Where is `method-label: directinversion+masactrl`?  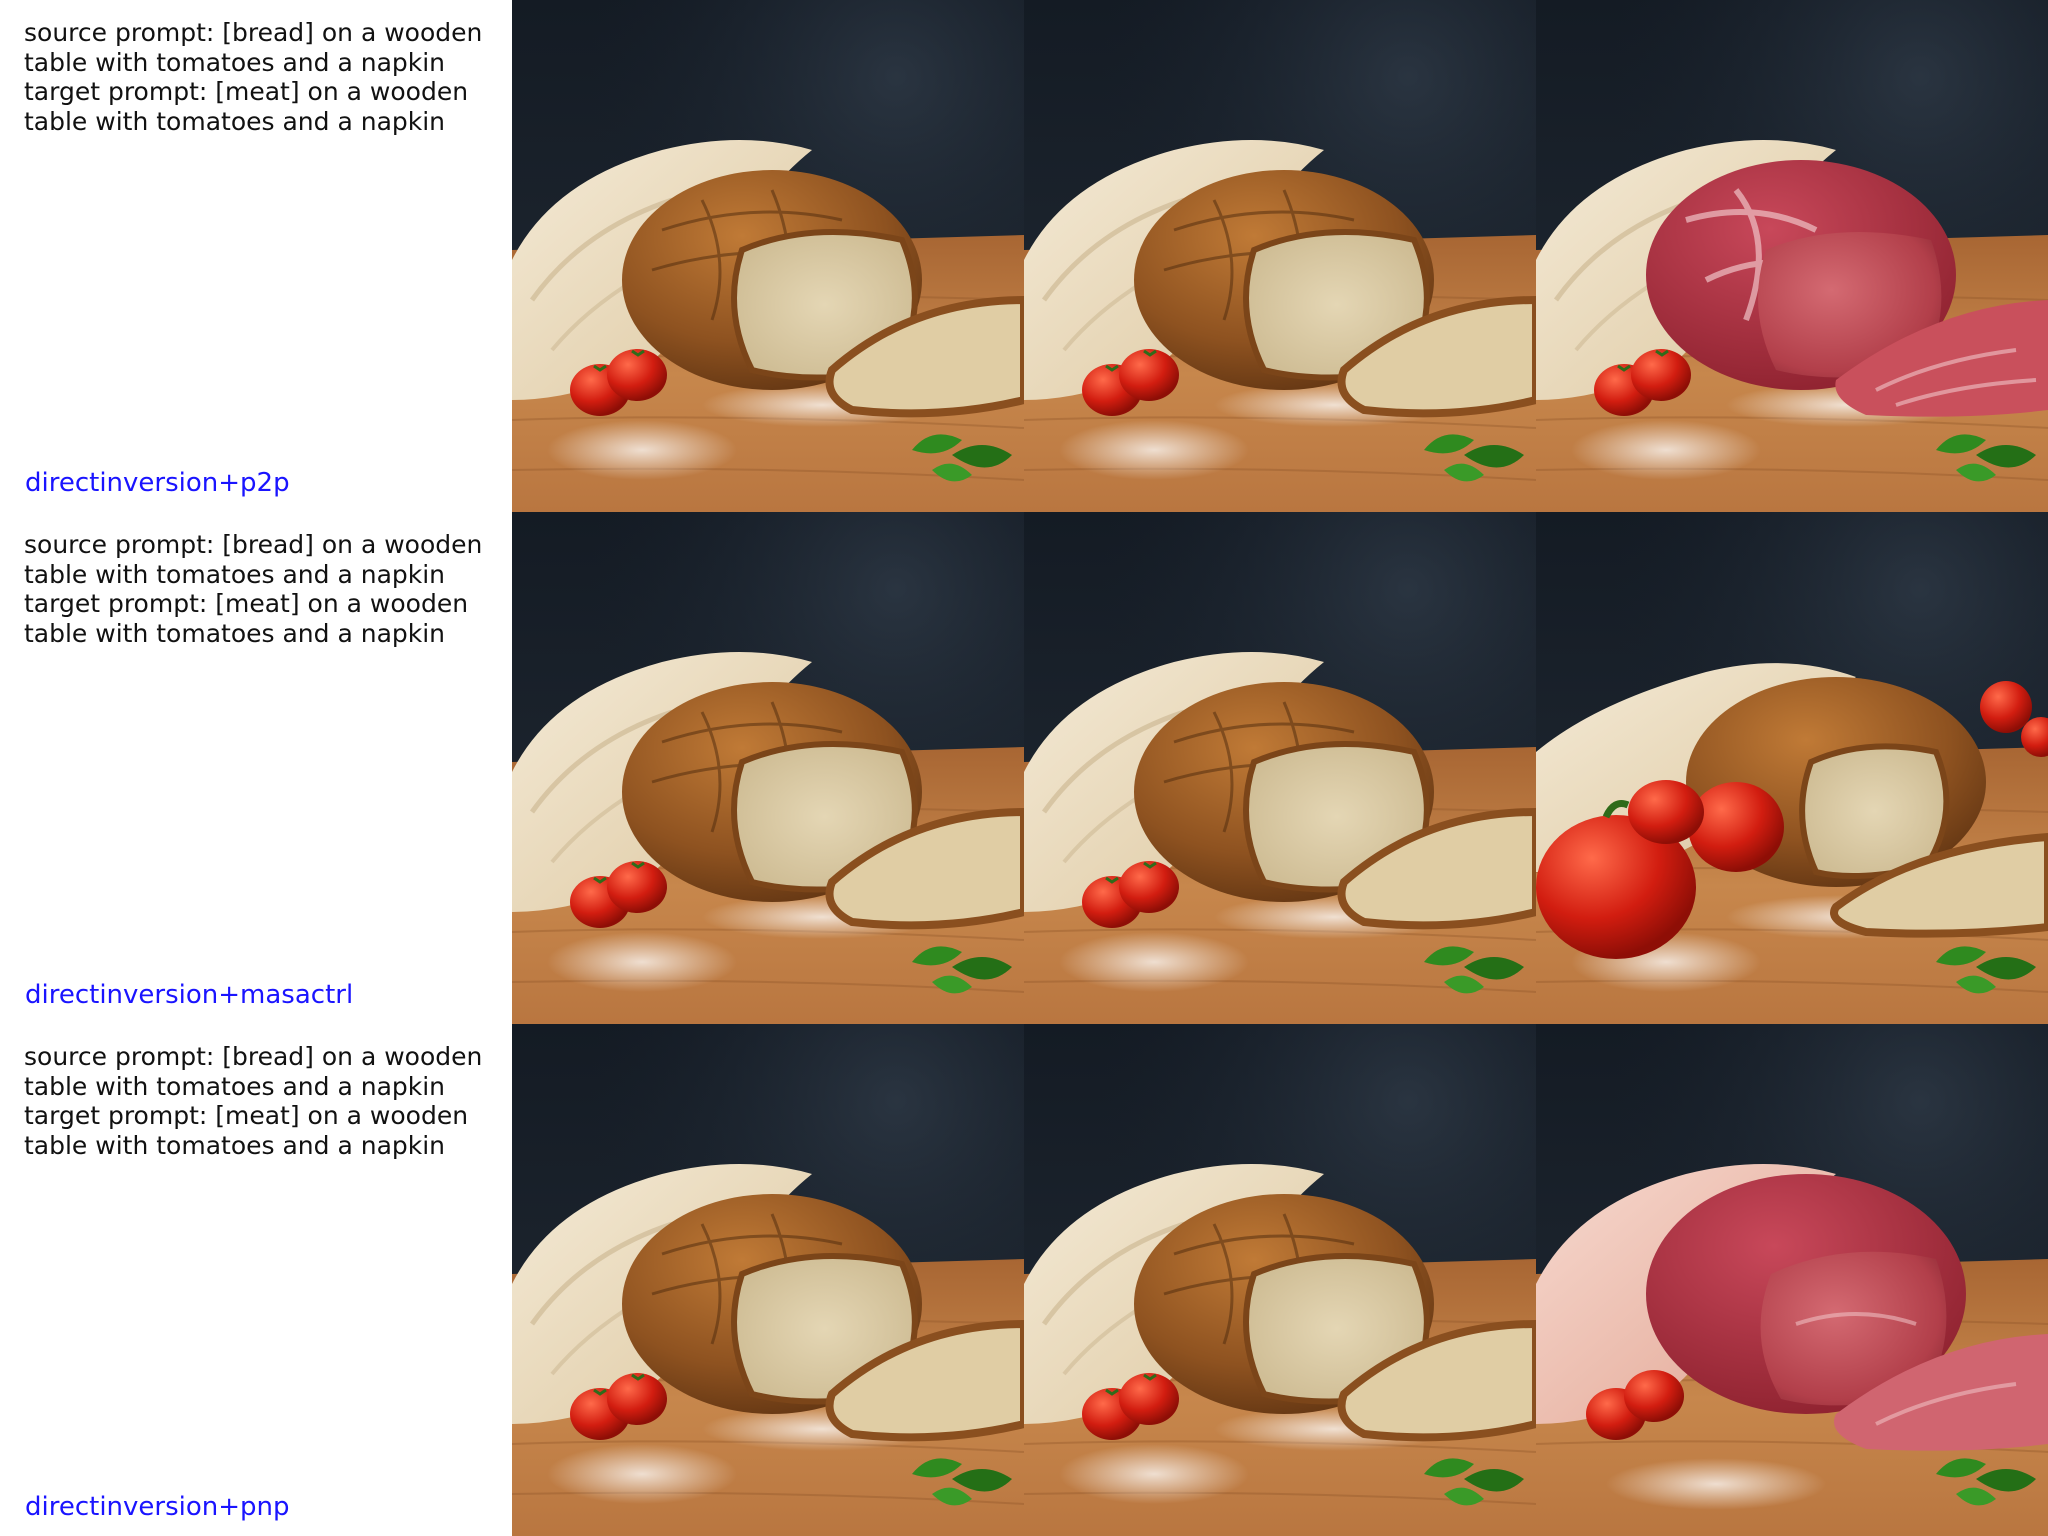
method-label: directinversion+masactrl is located at coordinates (189, 995).